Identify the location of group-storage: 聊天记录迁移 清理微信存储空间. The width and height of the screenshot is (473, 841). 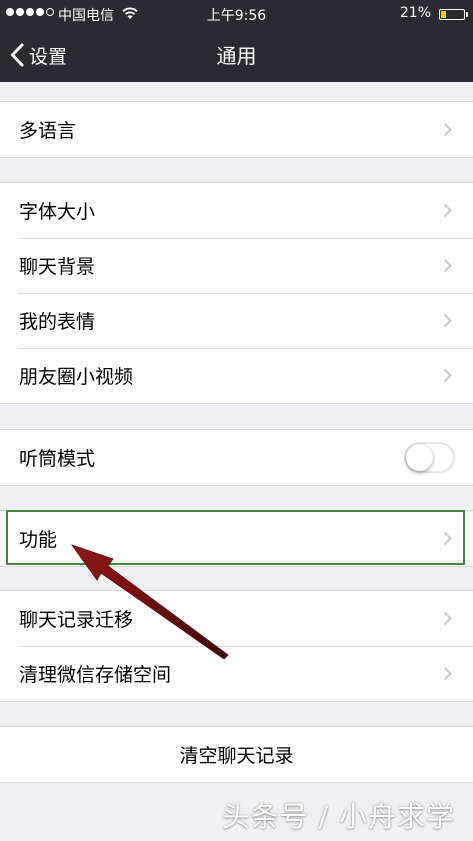
(236, 646).